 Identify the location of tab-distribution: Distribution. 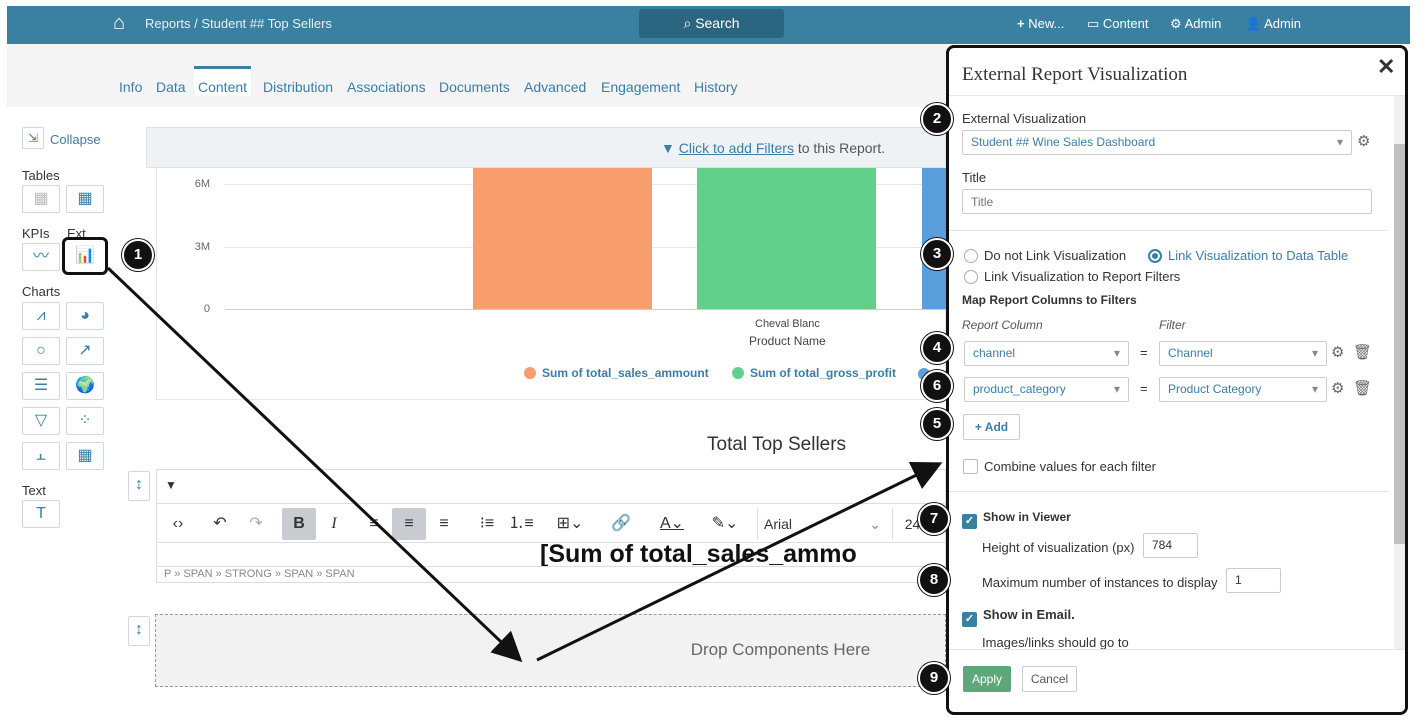
(298, 92).